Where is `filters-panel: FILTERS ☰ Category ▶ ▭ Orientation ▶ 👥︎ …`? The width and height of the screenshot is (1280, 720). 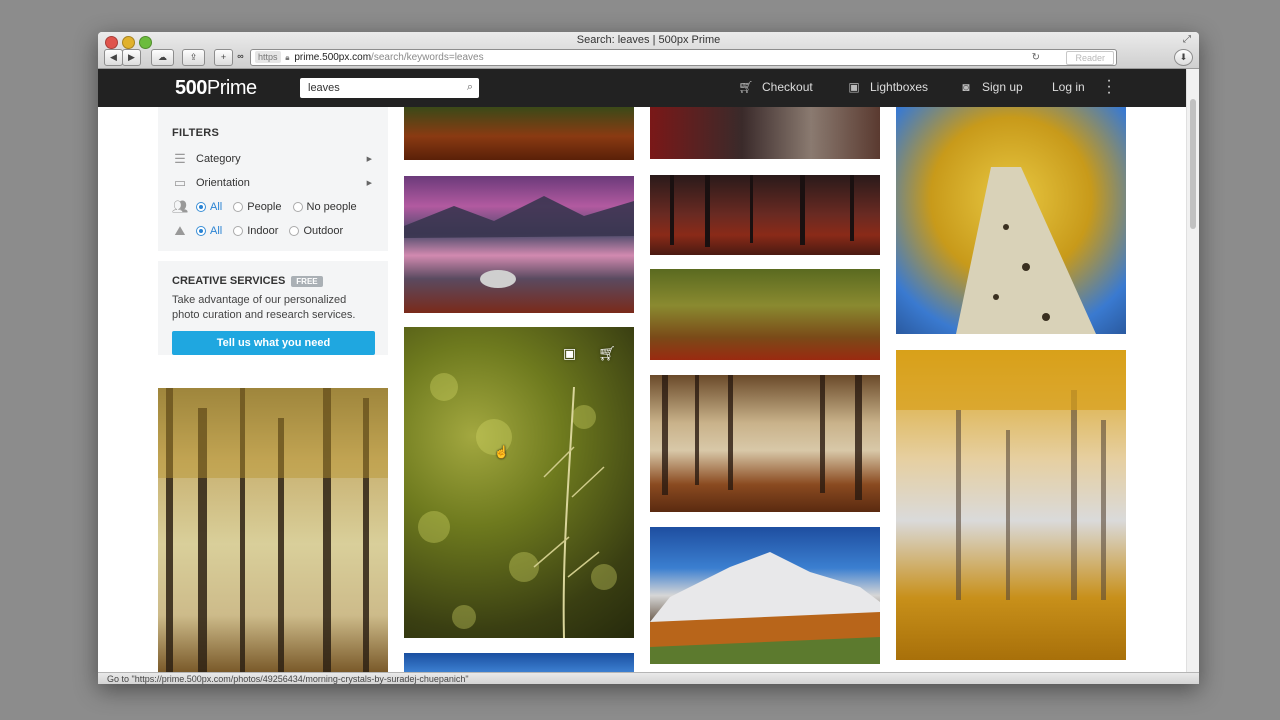
filters-panel: FILTERS ☰ Category ▶ ▭ Orientation ▶ 👥︎ … is located at coordinates (273, 179).